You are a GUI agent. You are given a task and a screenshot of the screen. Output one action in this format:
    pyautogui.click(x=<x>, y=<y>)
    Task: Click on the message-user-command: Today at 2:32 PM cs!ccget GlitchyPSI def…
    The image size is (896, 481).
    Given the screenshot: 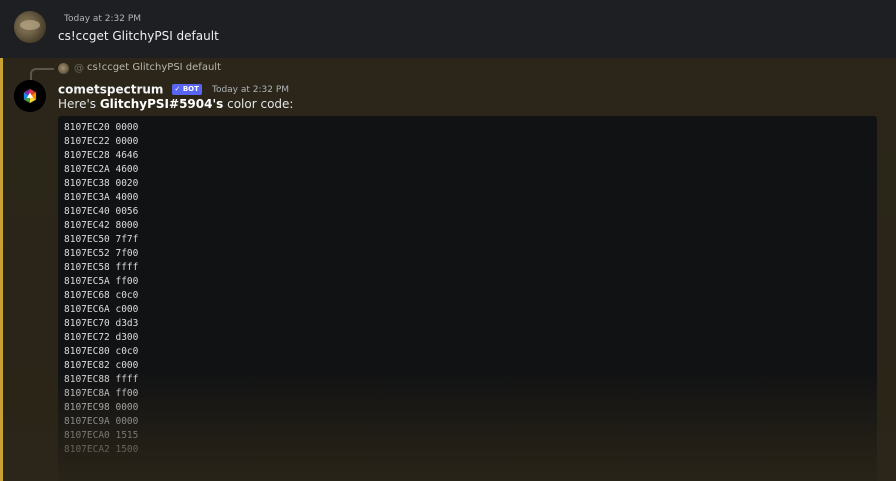 What is the action you would take?
    pyautogui.click(x=448, y=29)
    